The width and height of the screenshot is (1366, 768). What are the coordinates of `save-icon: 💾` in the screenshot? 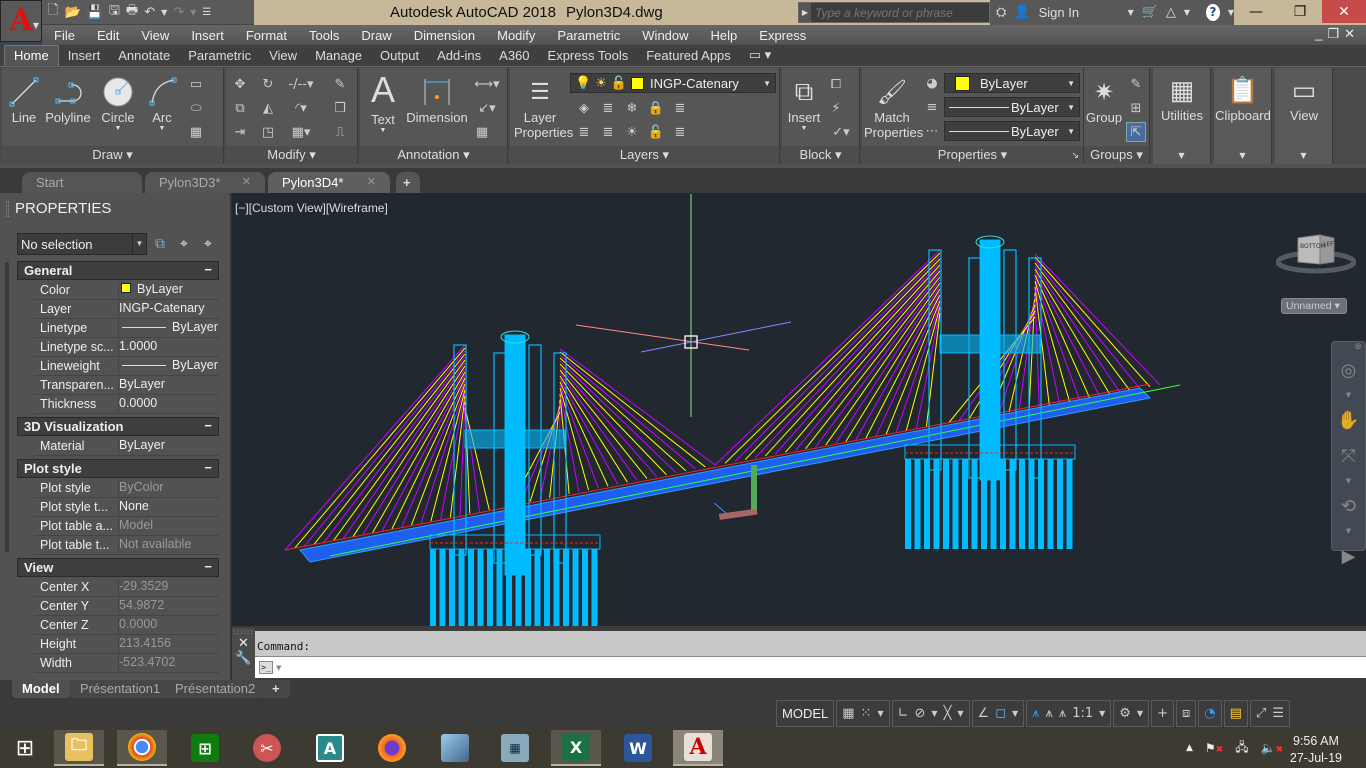 It's located at (95, 12).